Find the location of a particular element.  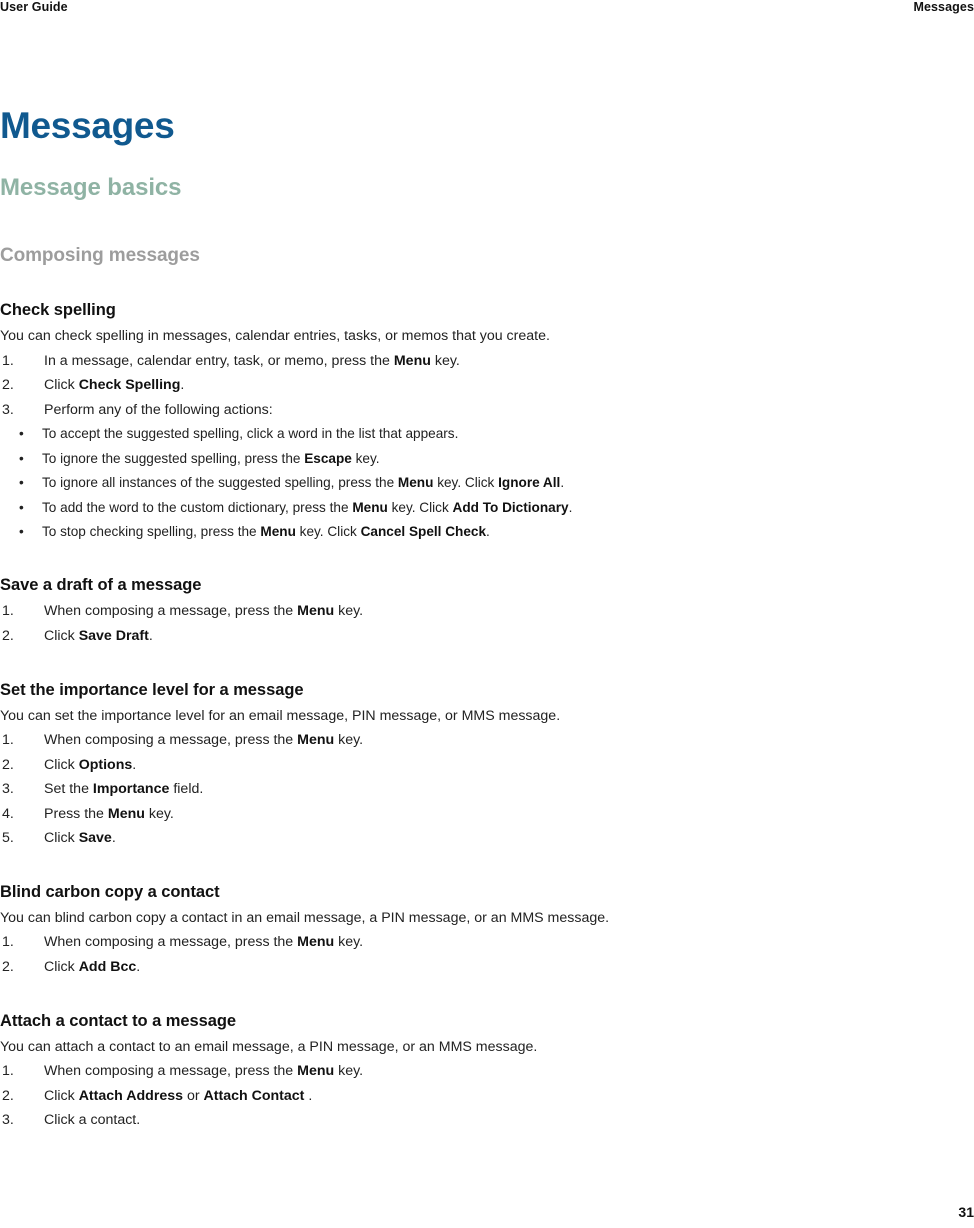

ui-keyword: Add Bcc is located at coordinates (107, 967).